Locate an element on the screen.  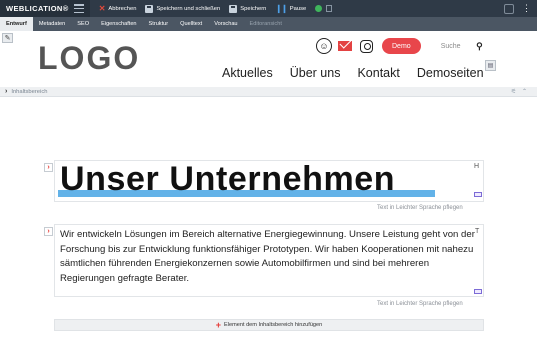
mail-icon is located at coordinates (345, 46).